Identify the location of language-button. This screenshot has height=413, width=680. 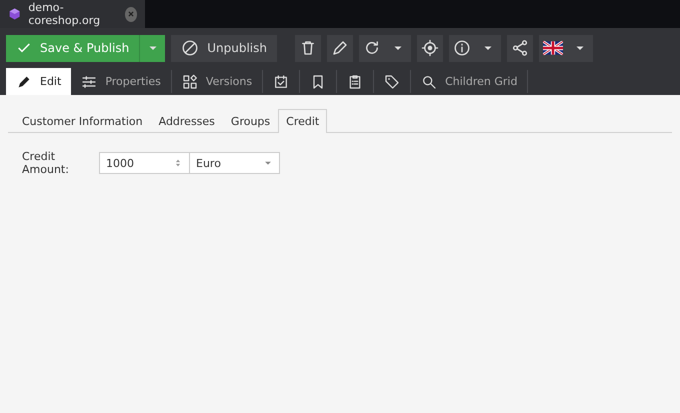
(552, 48).